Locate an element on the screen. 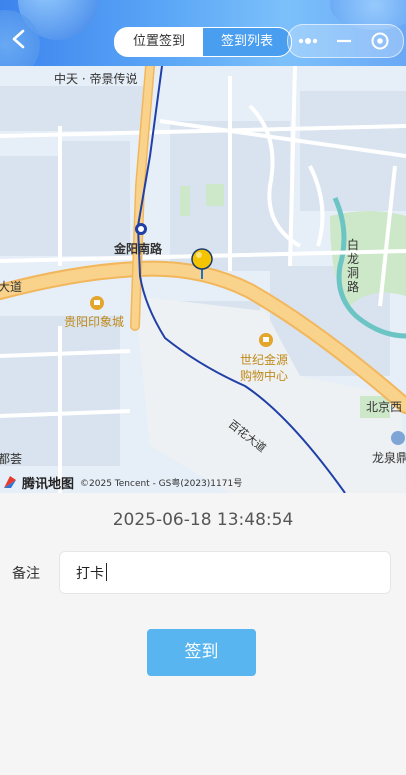 Image resolution: width=406 pixels, height=775 pixels. note-label: 备注 is located at coordinates (26, 574).